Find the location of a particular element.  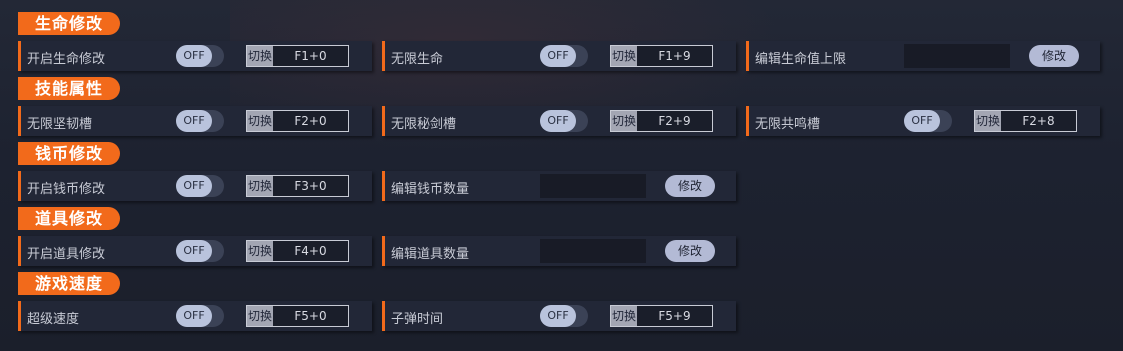

option-label: 开启生命修改 is located at coordinates (66, 59).